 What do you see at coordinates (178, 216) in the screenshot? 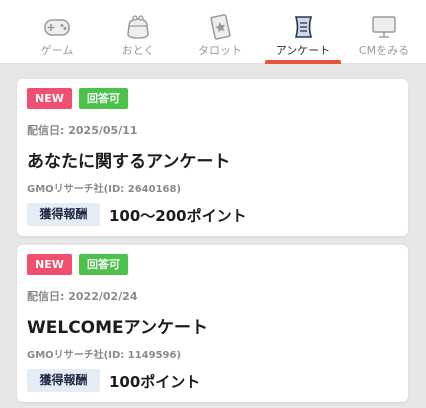
I see `reward-value: 100〜200ポイント` at bounding box center [178, 216].